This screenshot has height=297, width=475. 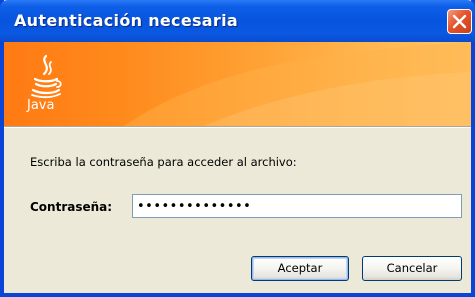 I want to click on cancel-button: Cancelar, so click(x=412, y=268).